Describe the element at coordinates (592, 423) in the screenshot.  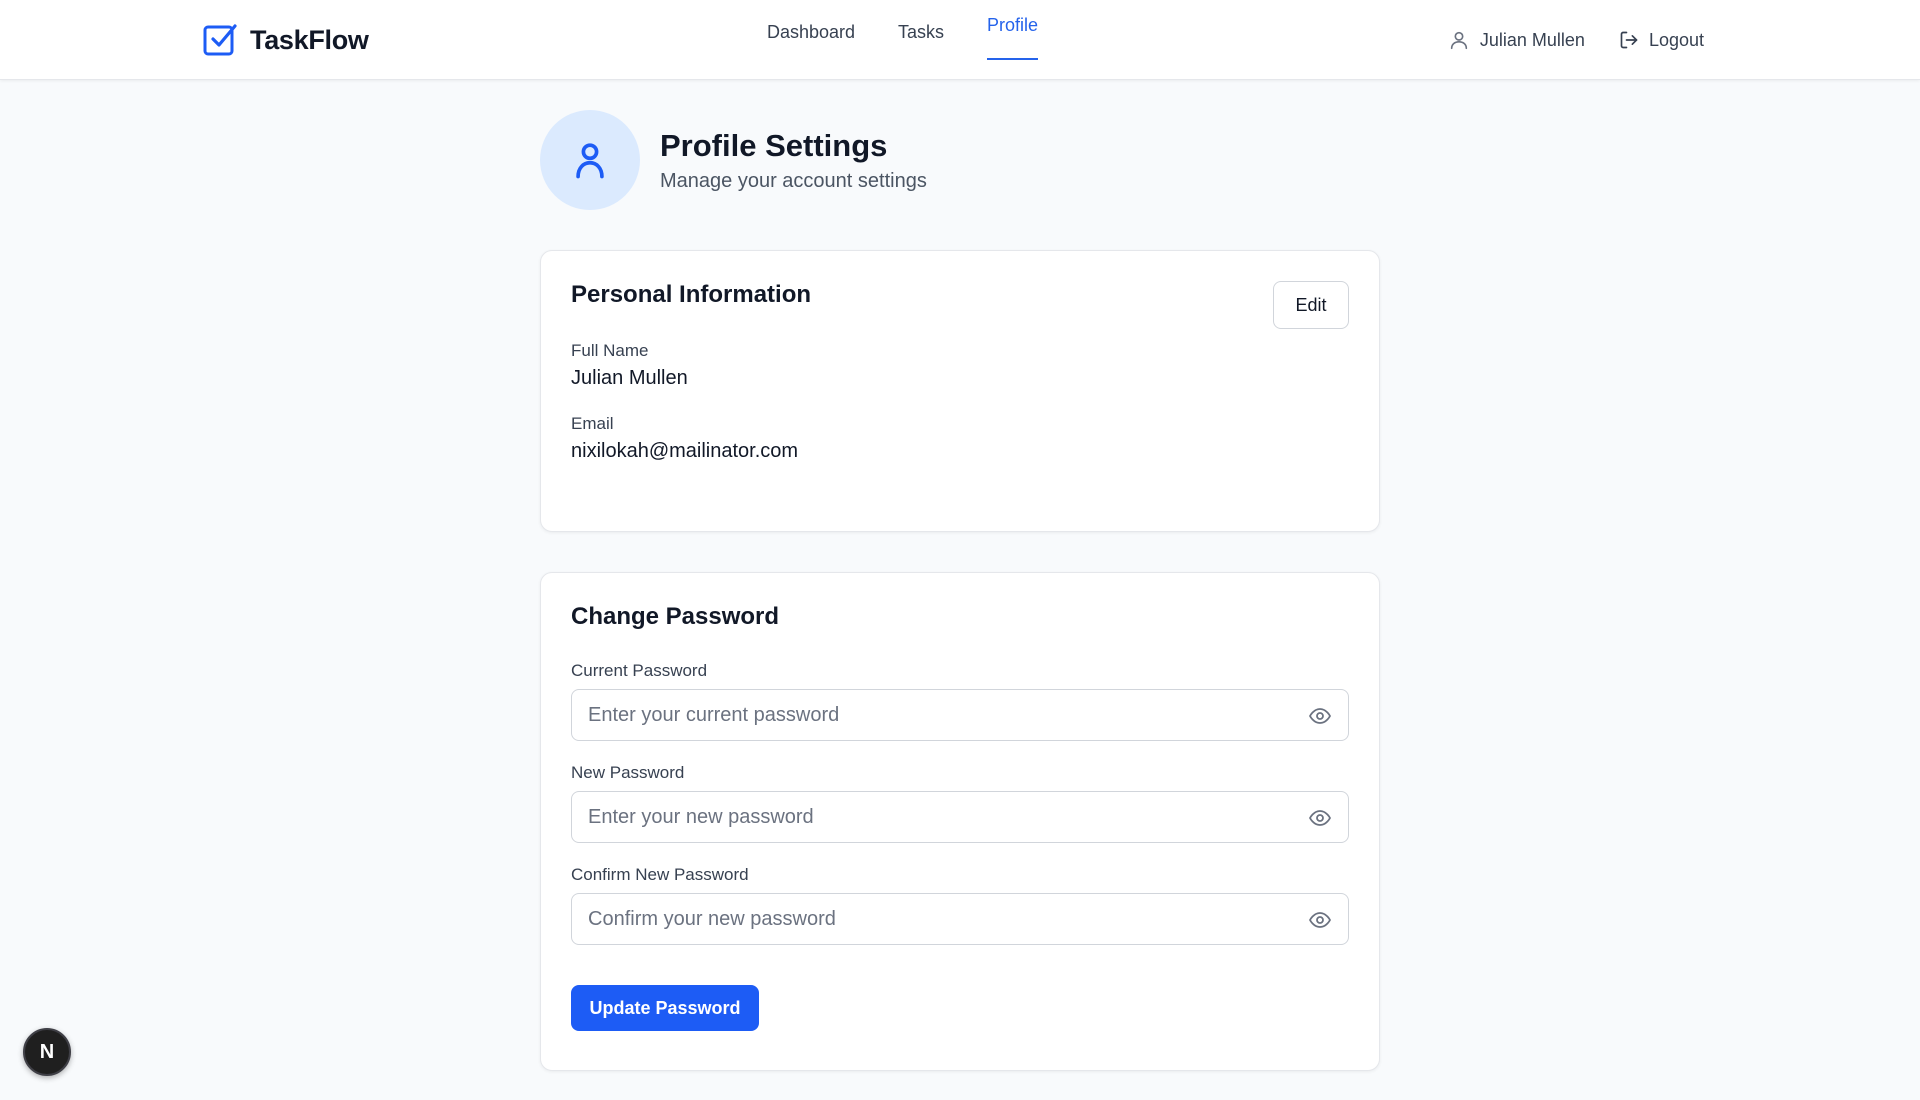
I see `email-label: Email` at that location.